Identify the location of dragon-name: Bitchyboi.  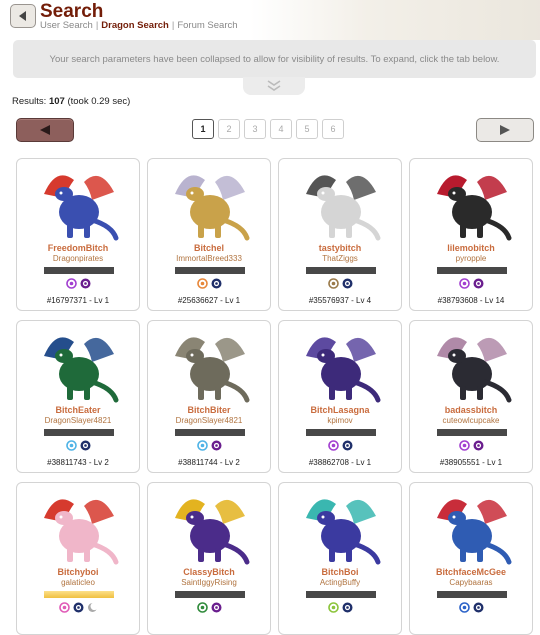
(78, 572).